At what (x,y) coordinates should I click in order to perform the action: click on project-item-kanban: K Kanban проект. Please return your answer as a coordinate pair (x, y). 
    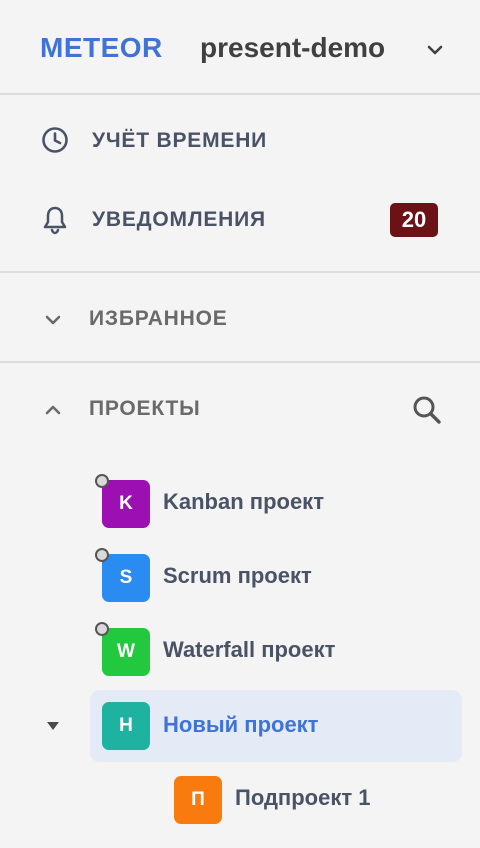
    Looking at the image, I should click on (276, 503).